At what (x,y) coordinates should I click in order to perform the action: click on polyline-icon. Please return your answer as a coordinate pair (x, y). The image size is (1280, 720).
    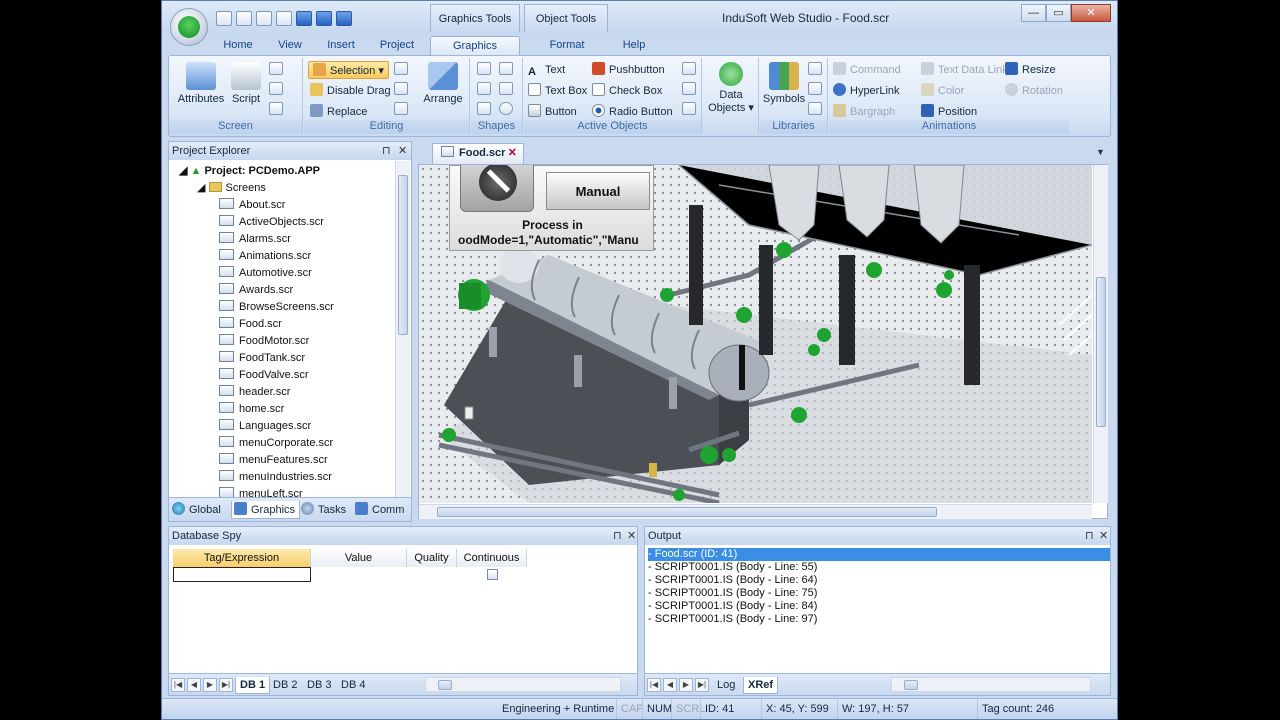
    Looking at the image, I should click on (484, 88).